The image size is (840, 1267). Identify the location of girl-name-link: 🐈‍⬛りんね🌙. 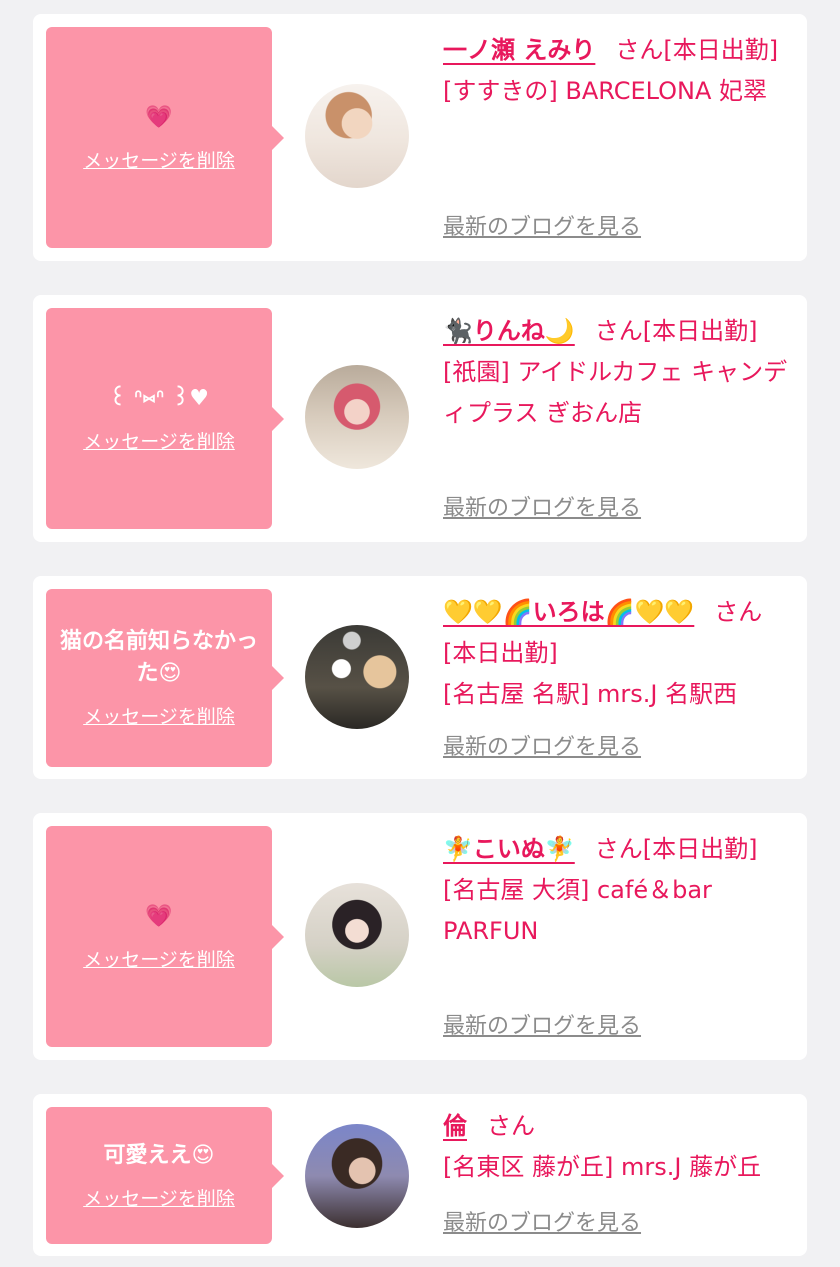
(509, 331).